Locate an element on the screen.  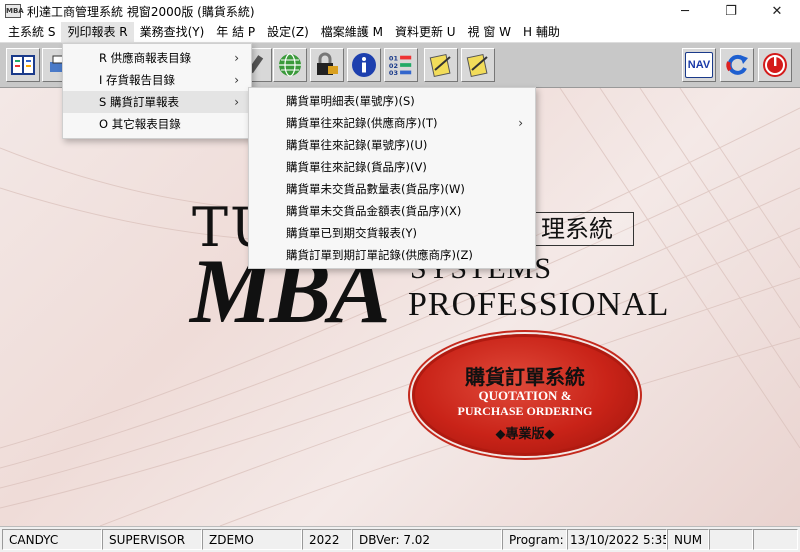
submenu-item-history-by-supplier: 購貨單往來記錄(供應商序)(T) › is located at coordinates (392, 123).